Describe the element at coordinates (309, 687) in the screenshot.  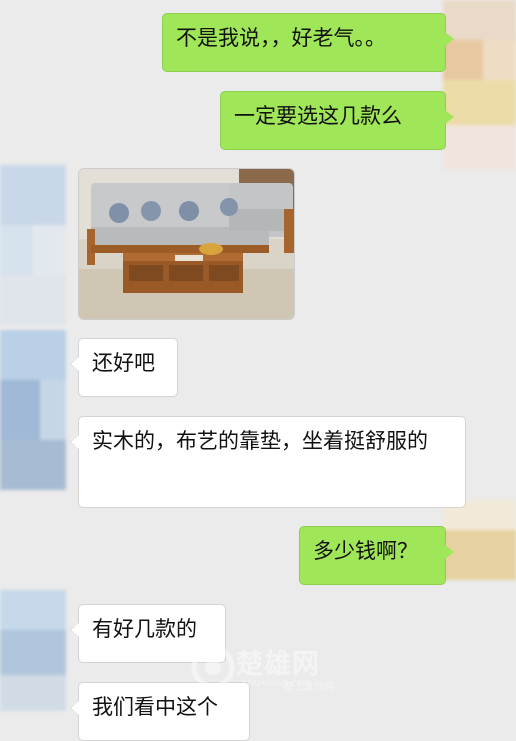
I see `watermark-slogan: 楚上发现网` at that location.